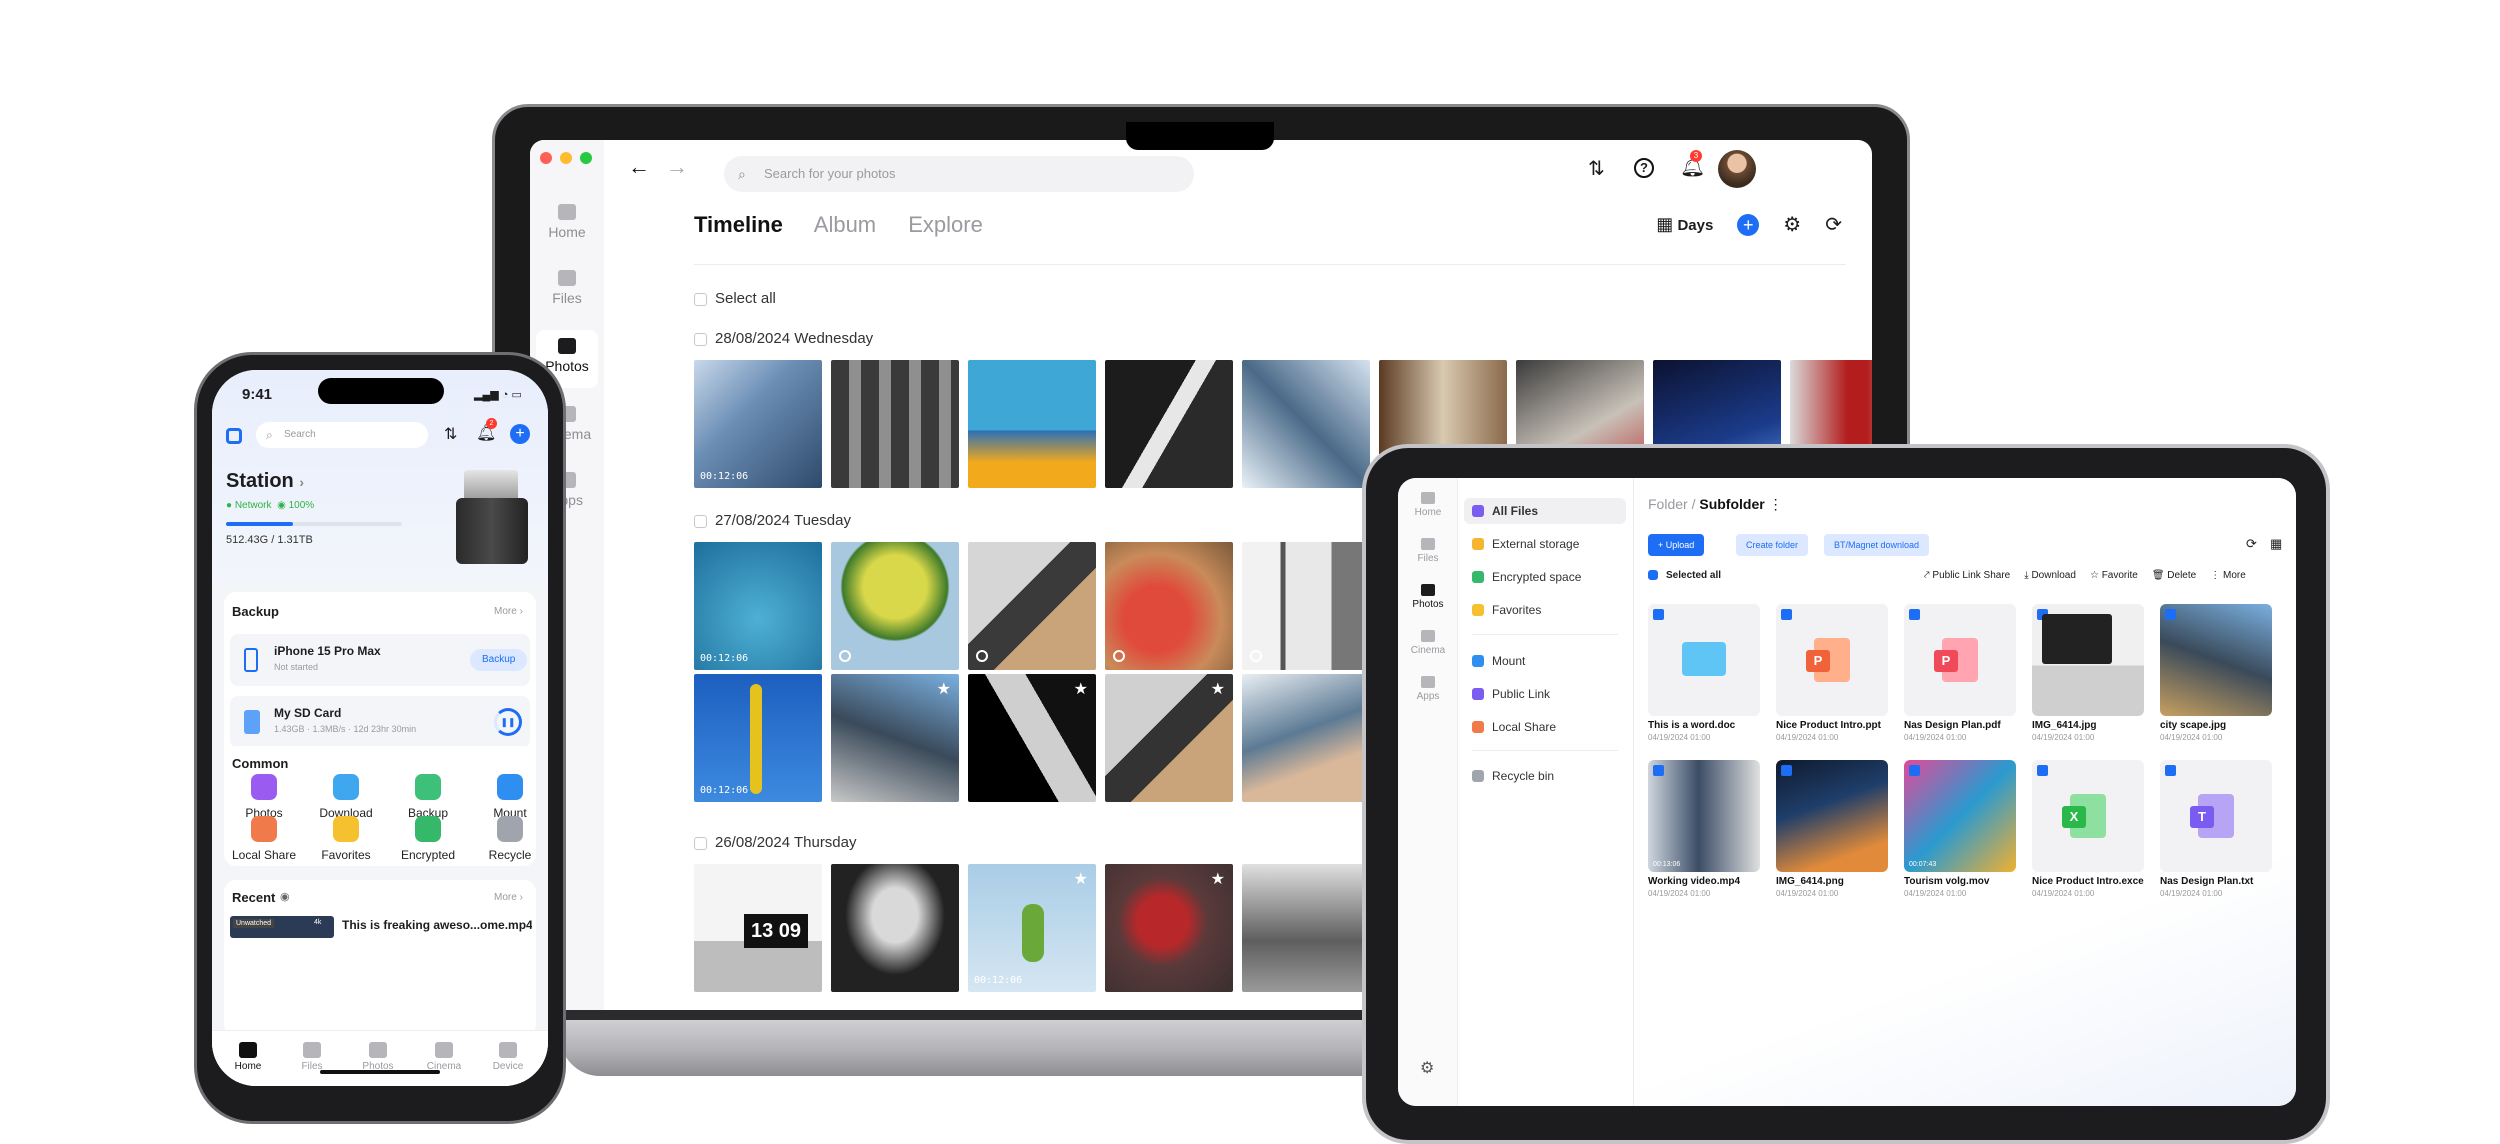 This screenshot has height=1144, width=2500. I want to click on search-input: ⌕ Search for your photos, so click(959, 174).